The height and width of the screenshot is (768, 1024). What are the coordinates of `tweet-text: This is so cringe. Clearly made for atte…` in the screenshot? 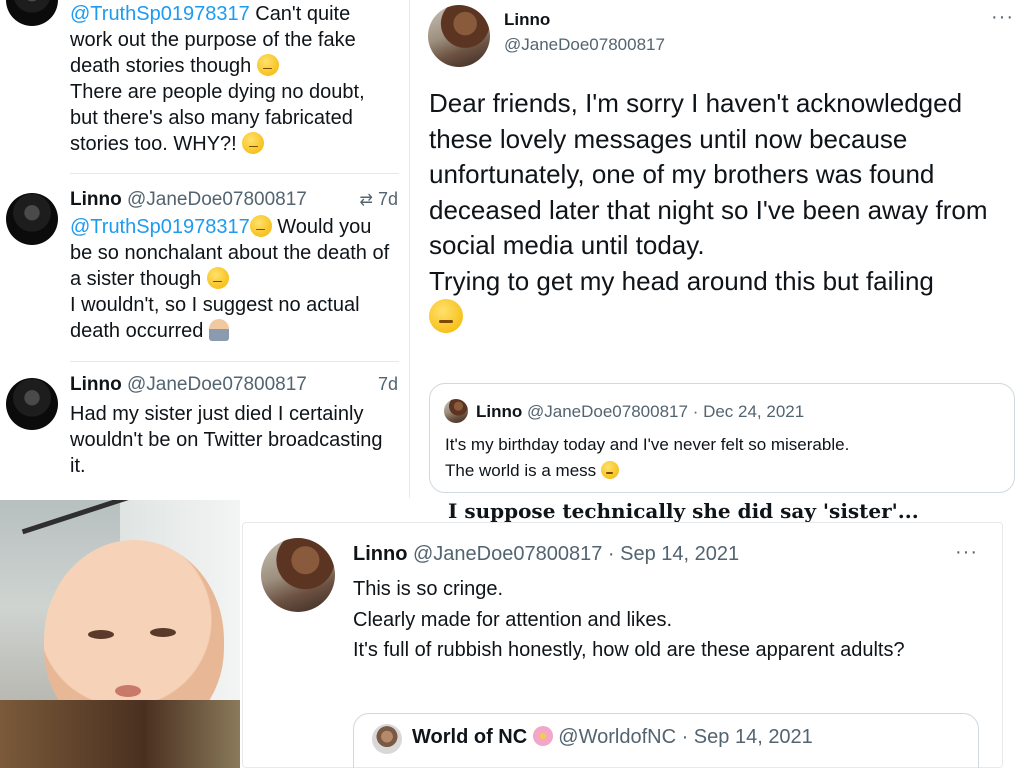 It's located at (629, 619).